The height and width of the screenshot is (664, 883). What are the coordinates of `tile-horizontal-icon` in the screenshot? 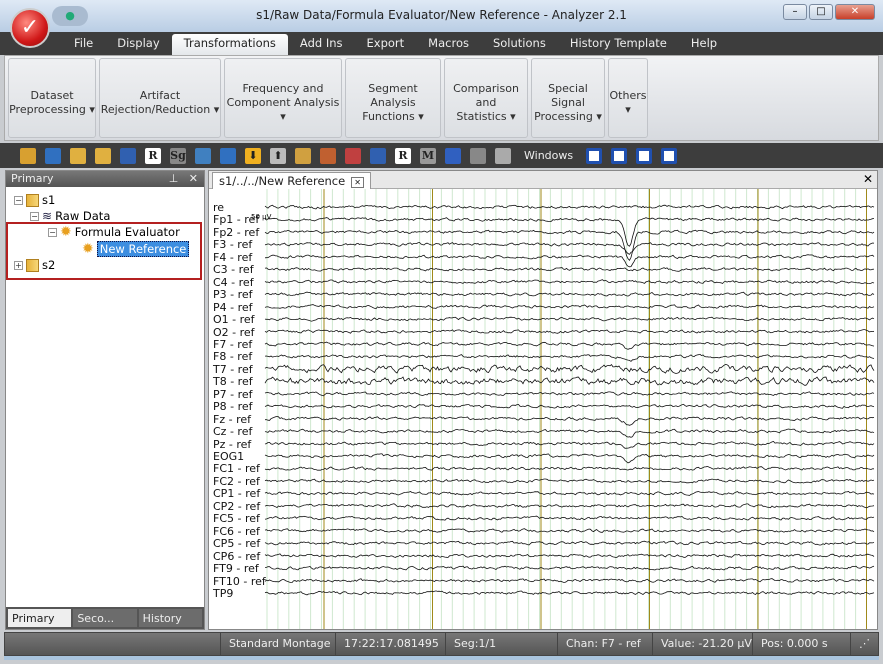 It's located at (619, 155).